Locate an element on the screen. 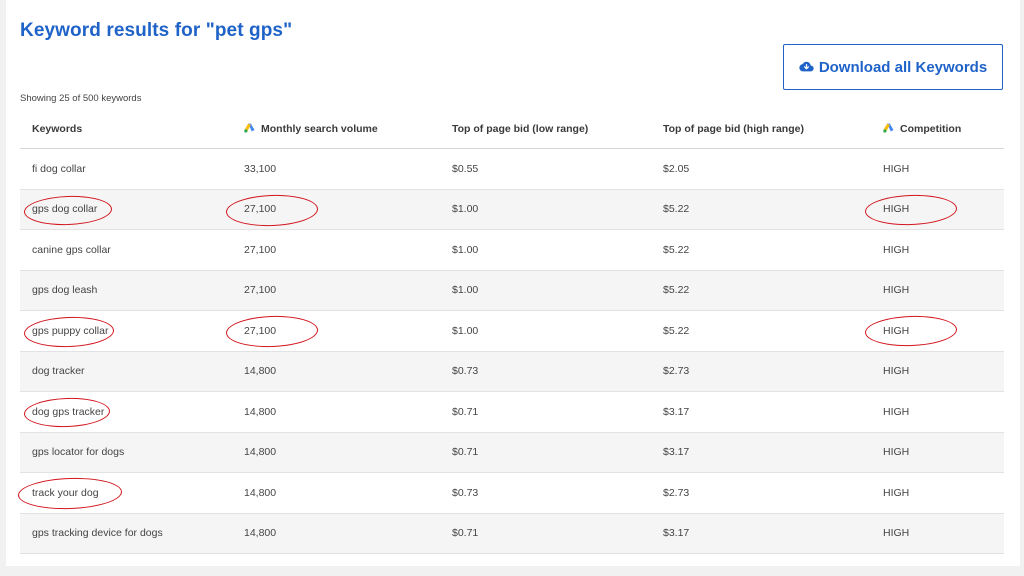 This screenshot has width=1024, height=576. column-header-competition: Competition is located at coordinates (937, 129).